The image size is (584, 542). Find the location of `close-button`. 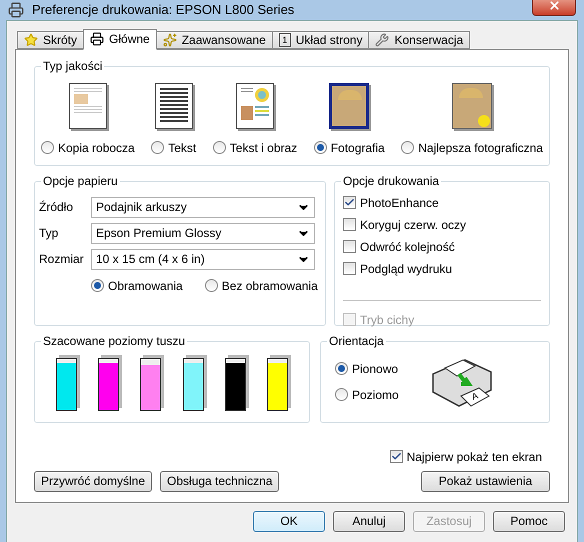

close-button is located at coordinates (554, 8).